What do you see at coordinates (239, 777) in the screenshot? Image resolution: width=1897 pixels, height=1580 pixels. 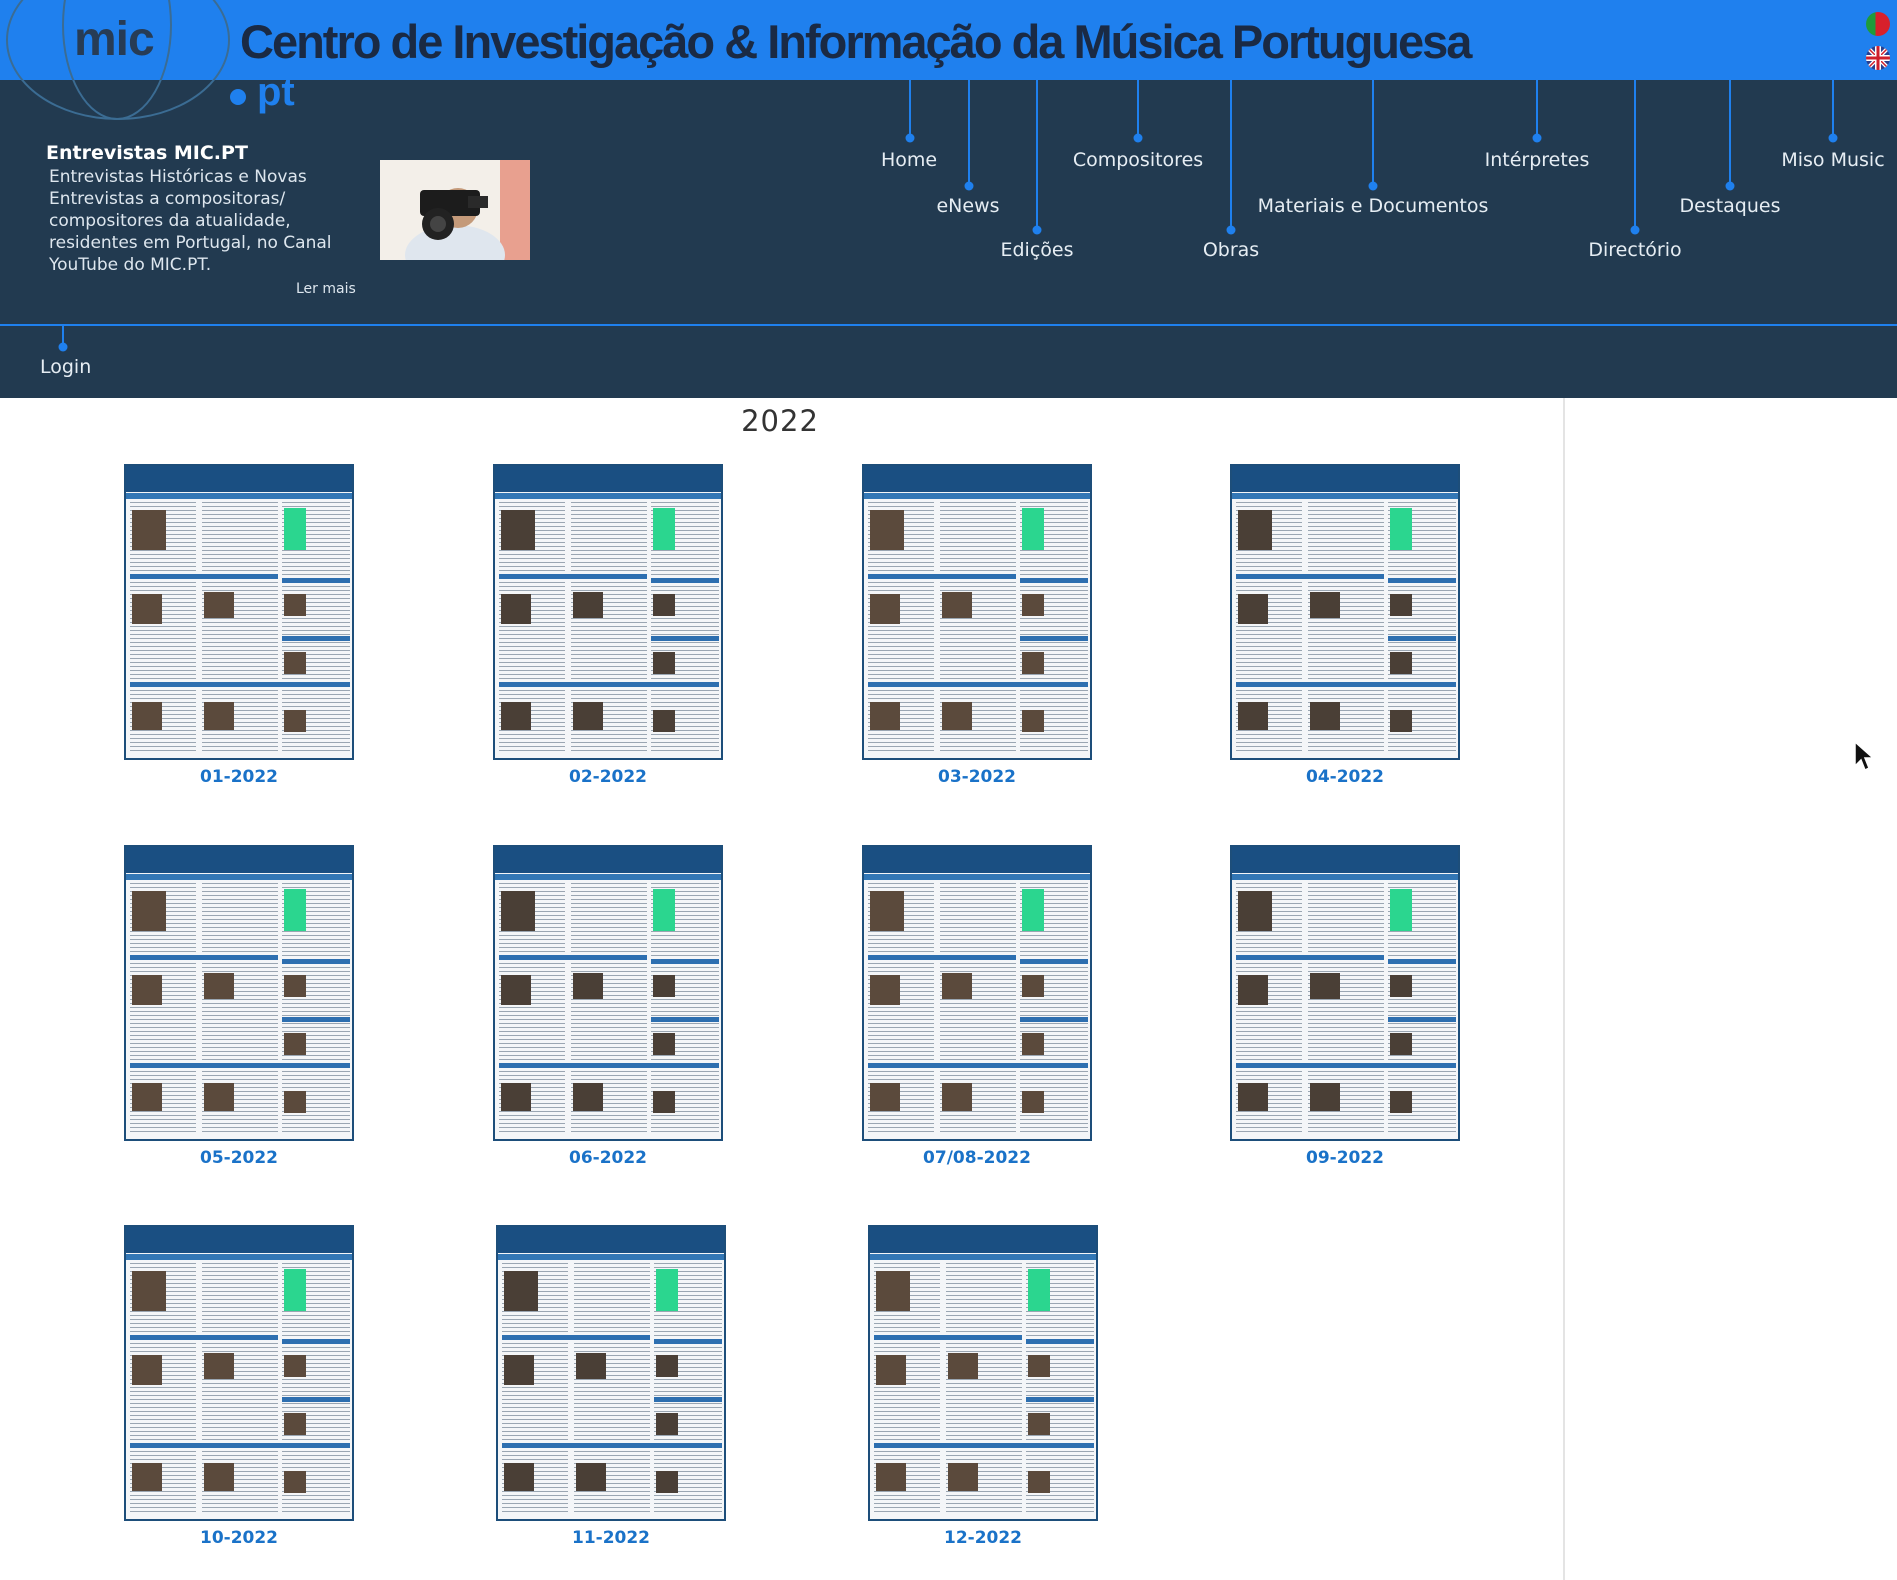 I see `newsletter-label-link: 01-2022` at bounding box center [239, 777].